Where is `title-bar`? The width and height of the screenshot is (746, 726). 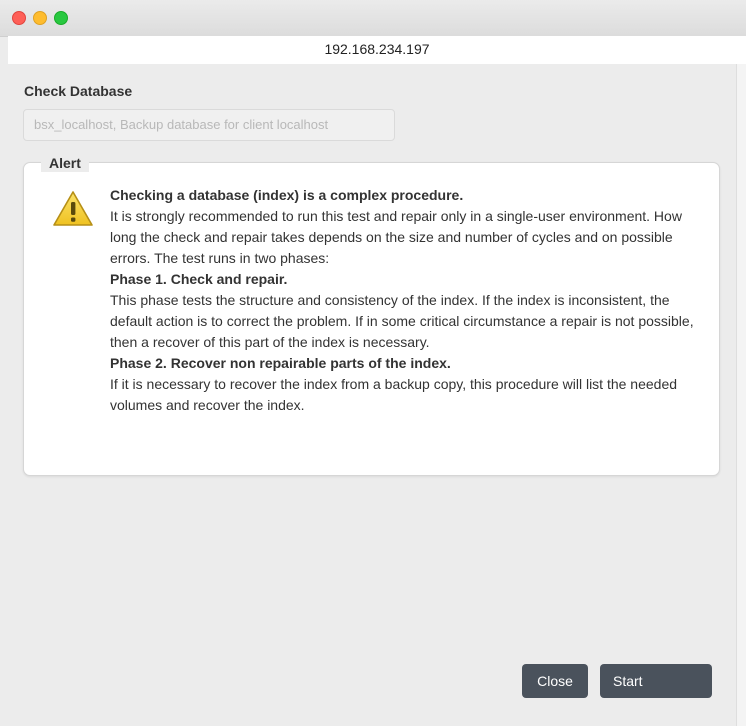 title-bar is located at coordinates (373, 18).